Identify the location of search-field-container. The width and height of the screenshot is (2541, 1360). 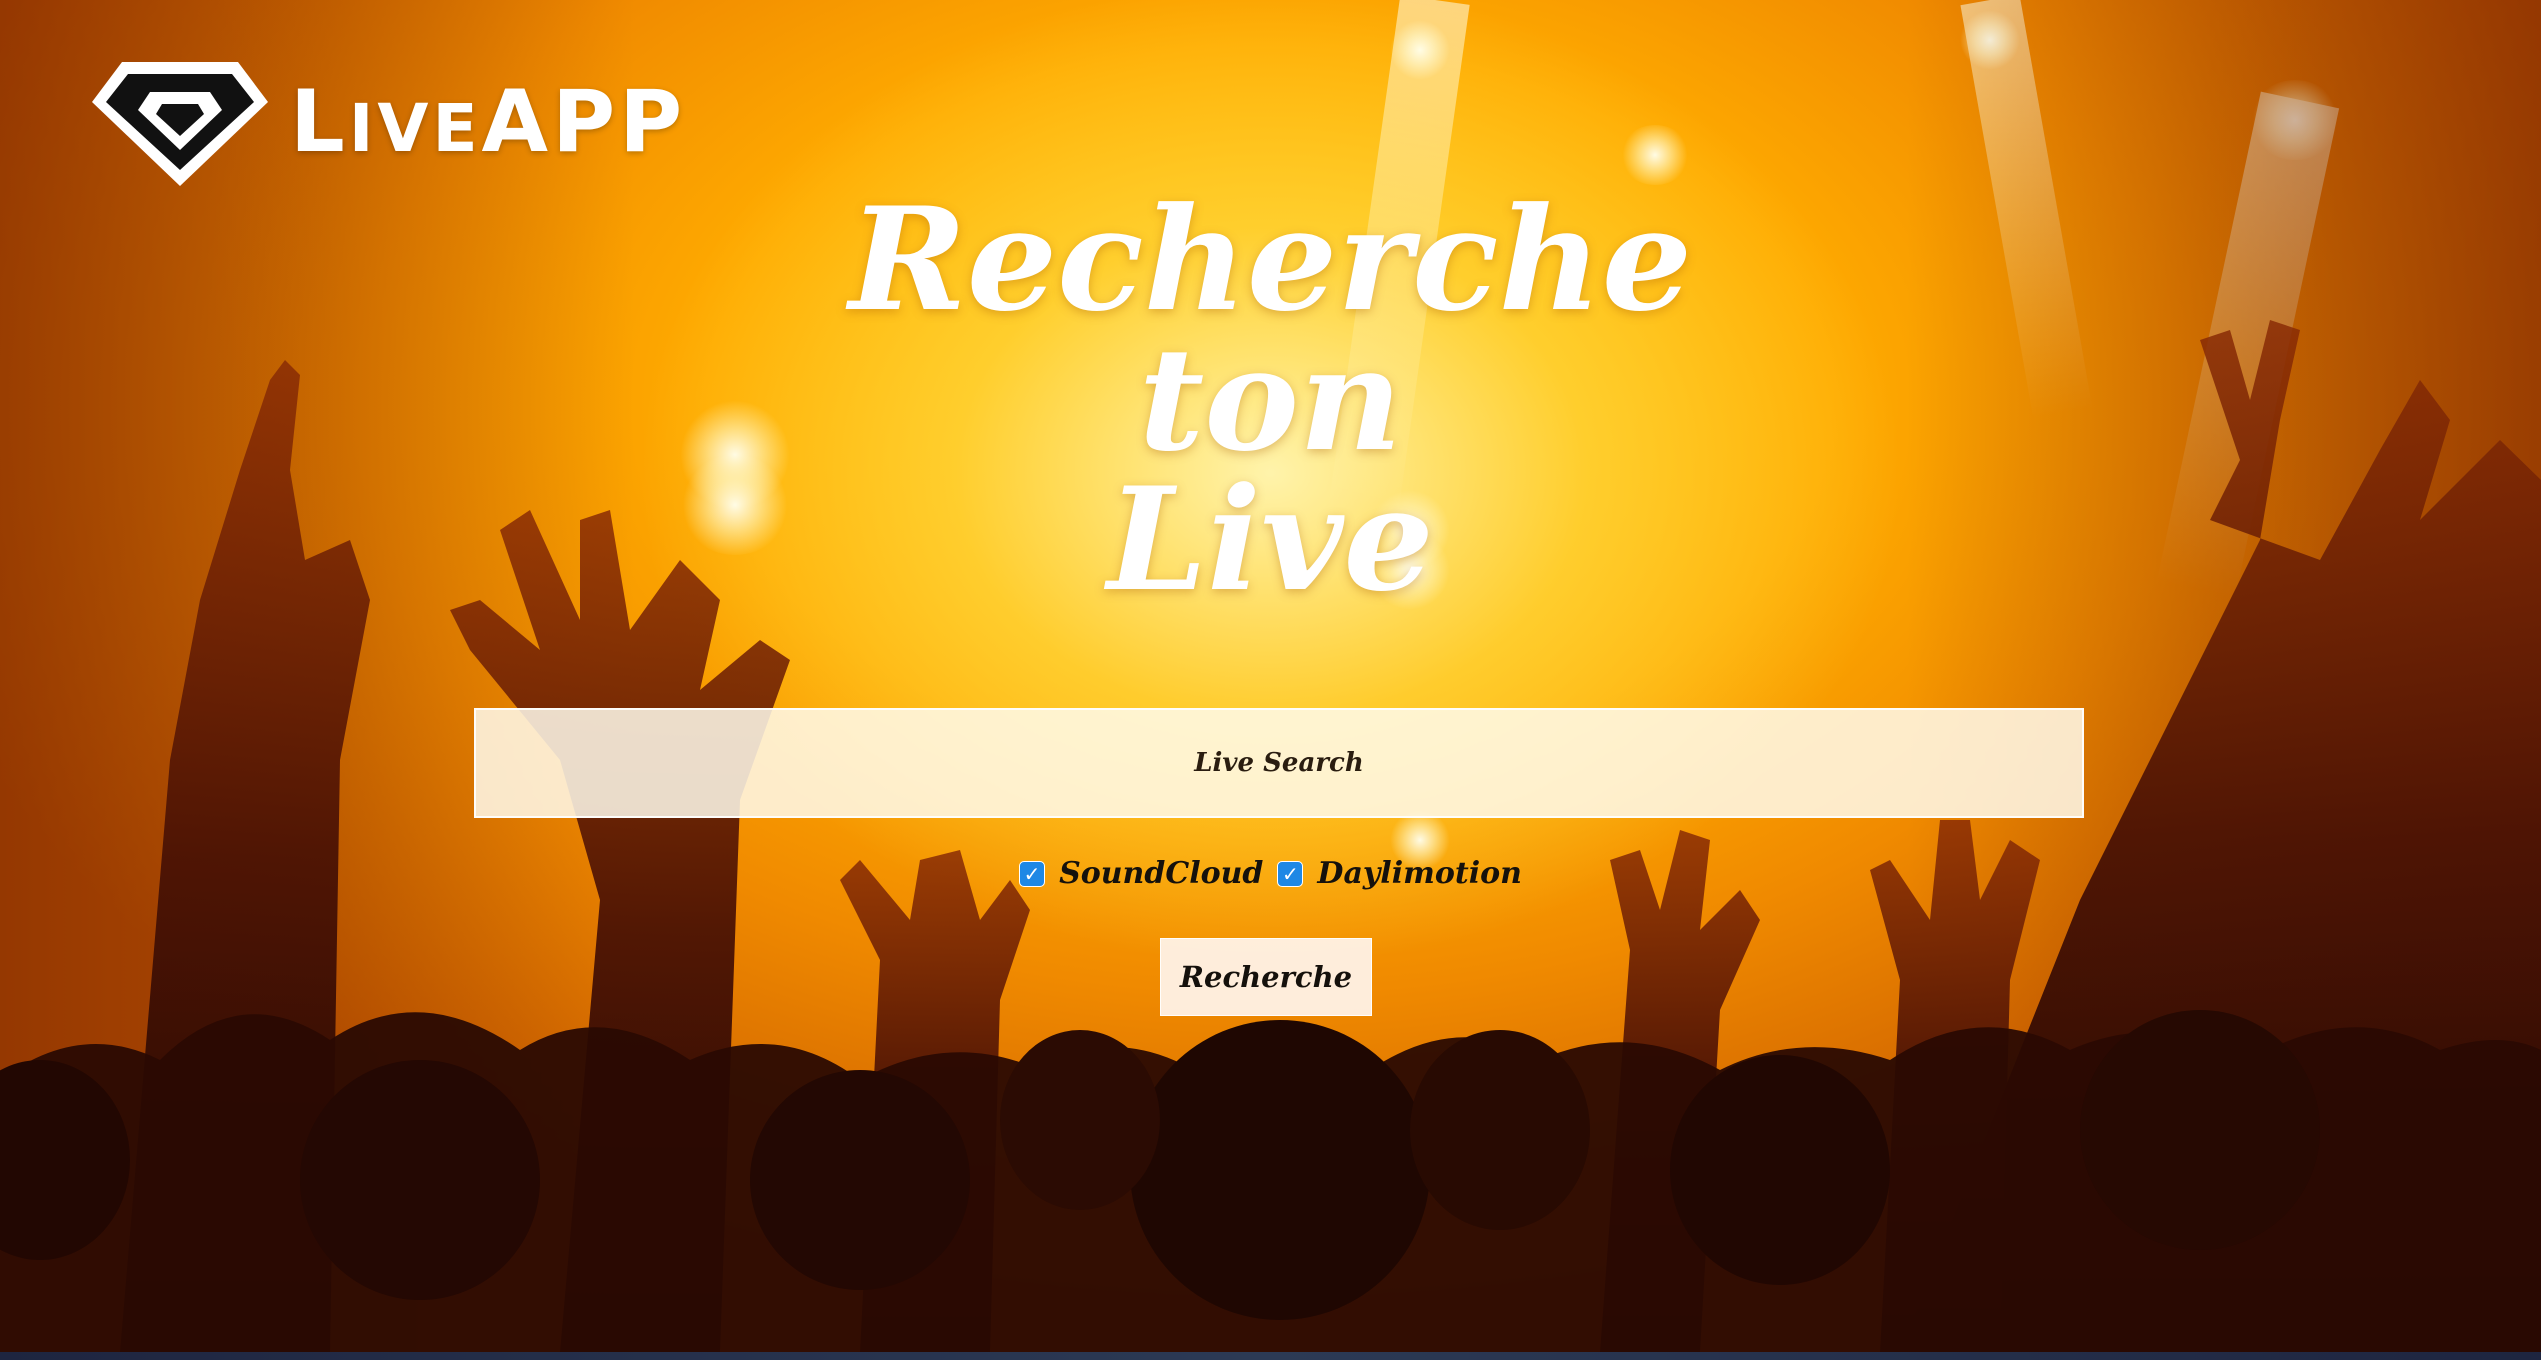
(1279, 763).